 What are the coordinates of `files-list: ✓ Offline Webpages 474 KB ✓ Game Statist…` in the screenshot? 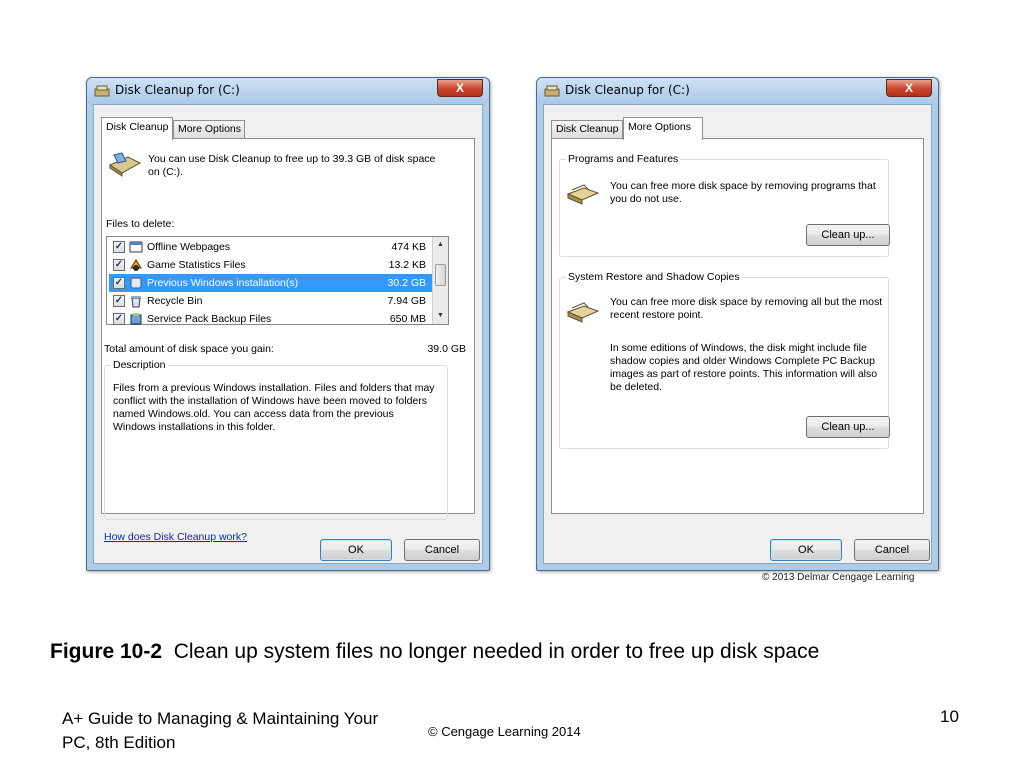 It's located at (277, 280).